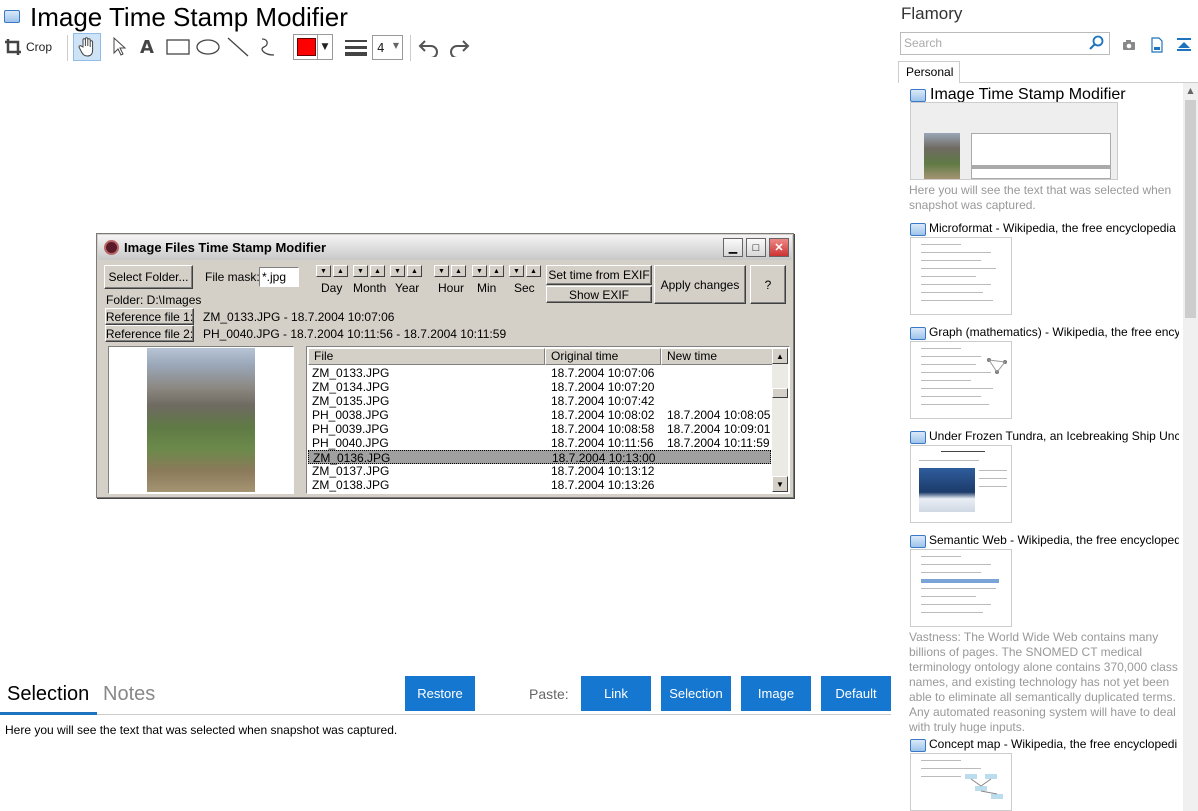 This screenshot has width=1198, height=811. I want to click on column-header-original-time: Original time, so click(603, 356).